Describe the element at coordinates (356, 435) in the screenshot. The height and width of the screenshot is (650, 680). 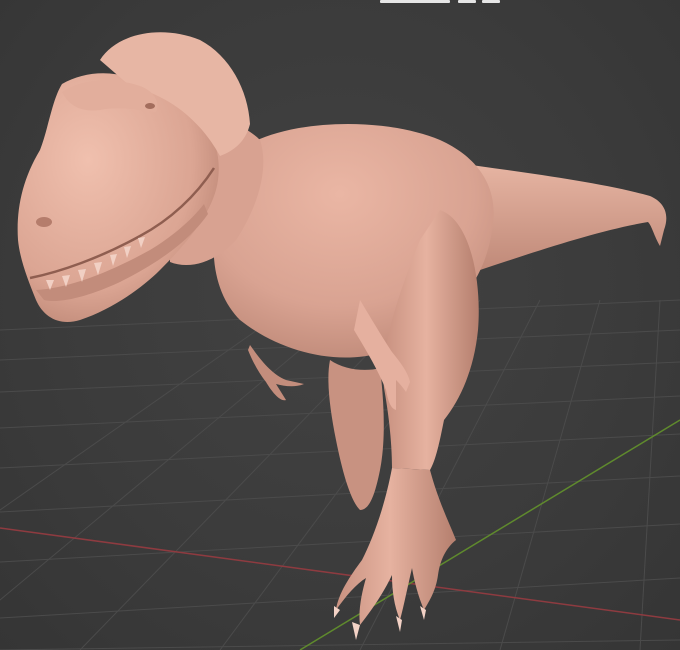
I see `far-leg` at that location.